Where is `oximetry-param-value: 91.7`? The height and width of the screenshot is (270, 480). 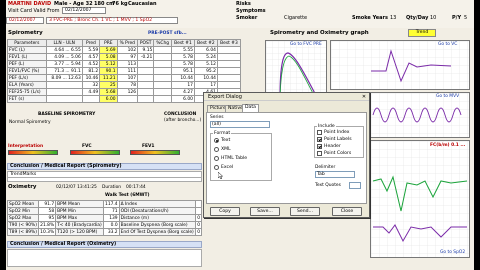 oximetry-param-value: 91.7 is located at coordinates (47, 204).